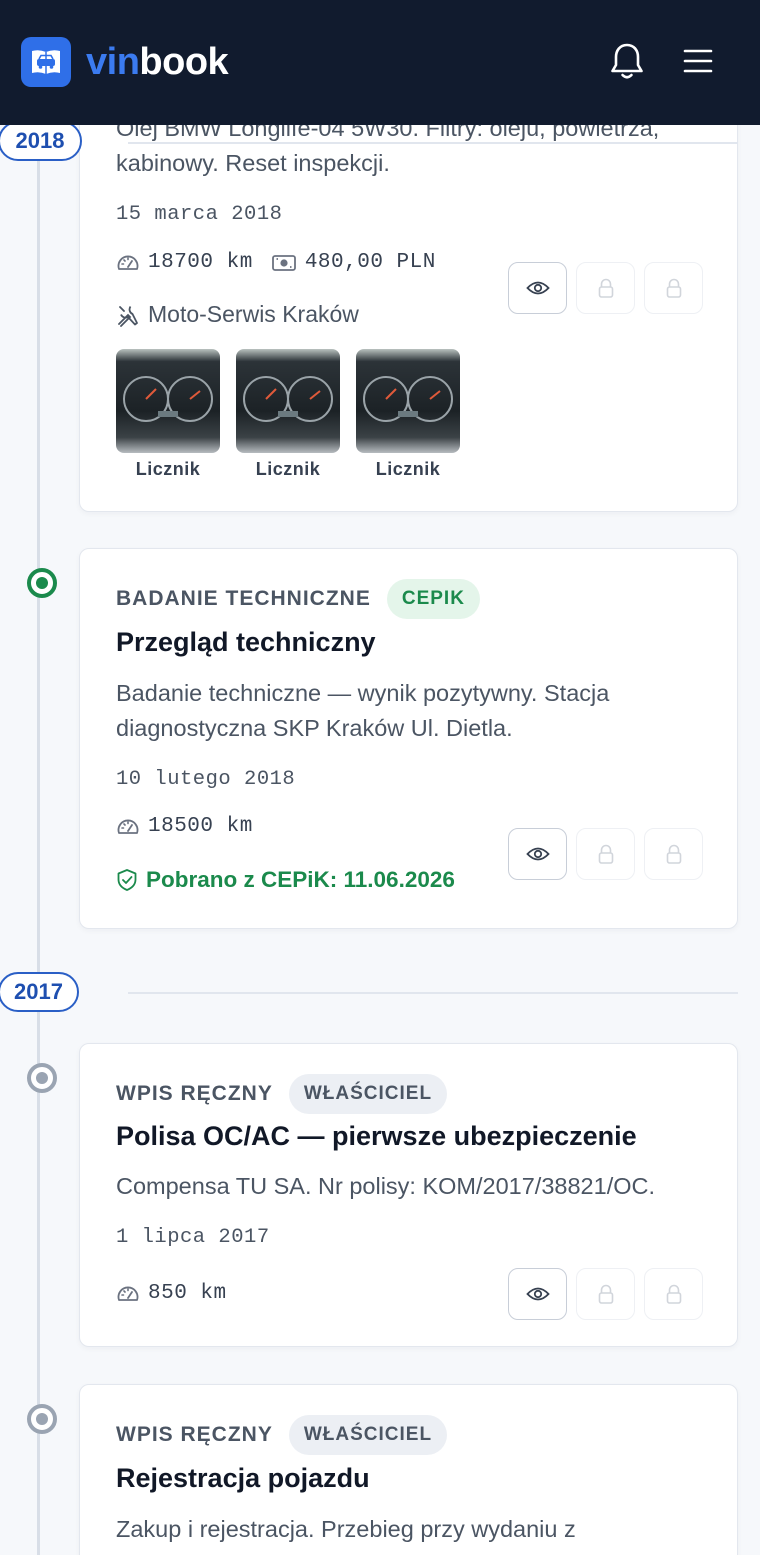  What do you see at coordinates (39, 992) in the screenshot?
I see `year-marker-2017: 2017` at bounding box center [39, 992].